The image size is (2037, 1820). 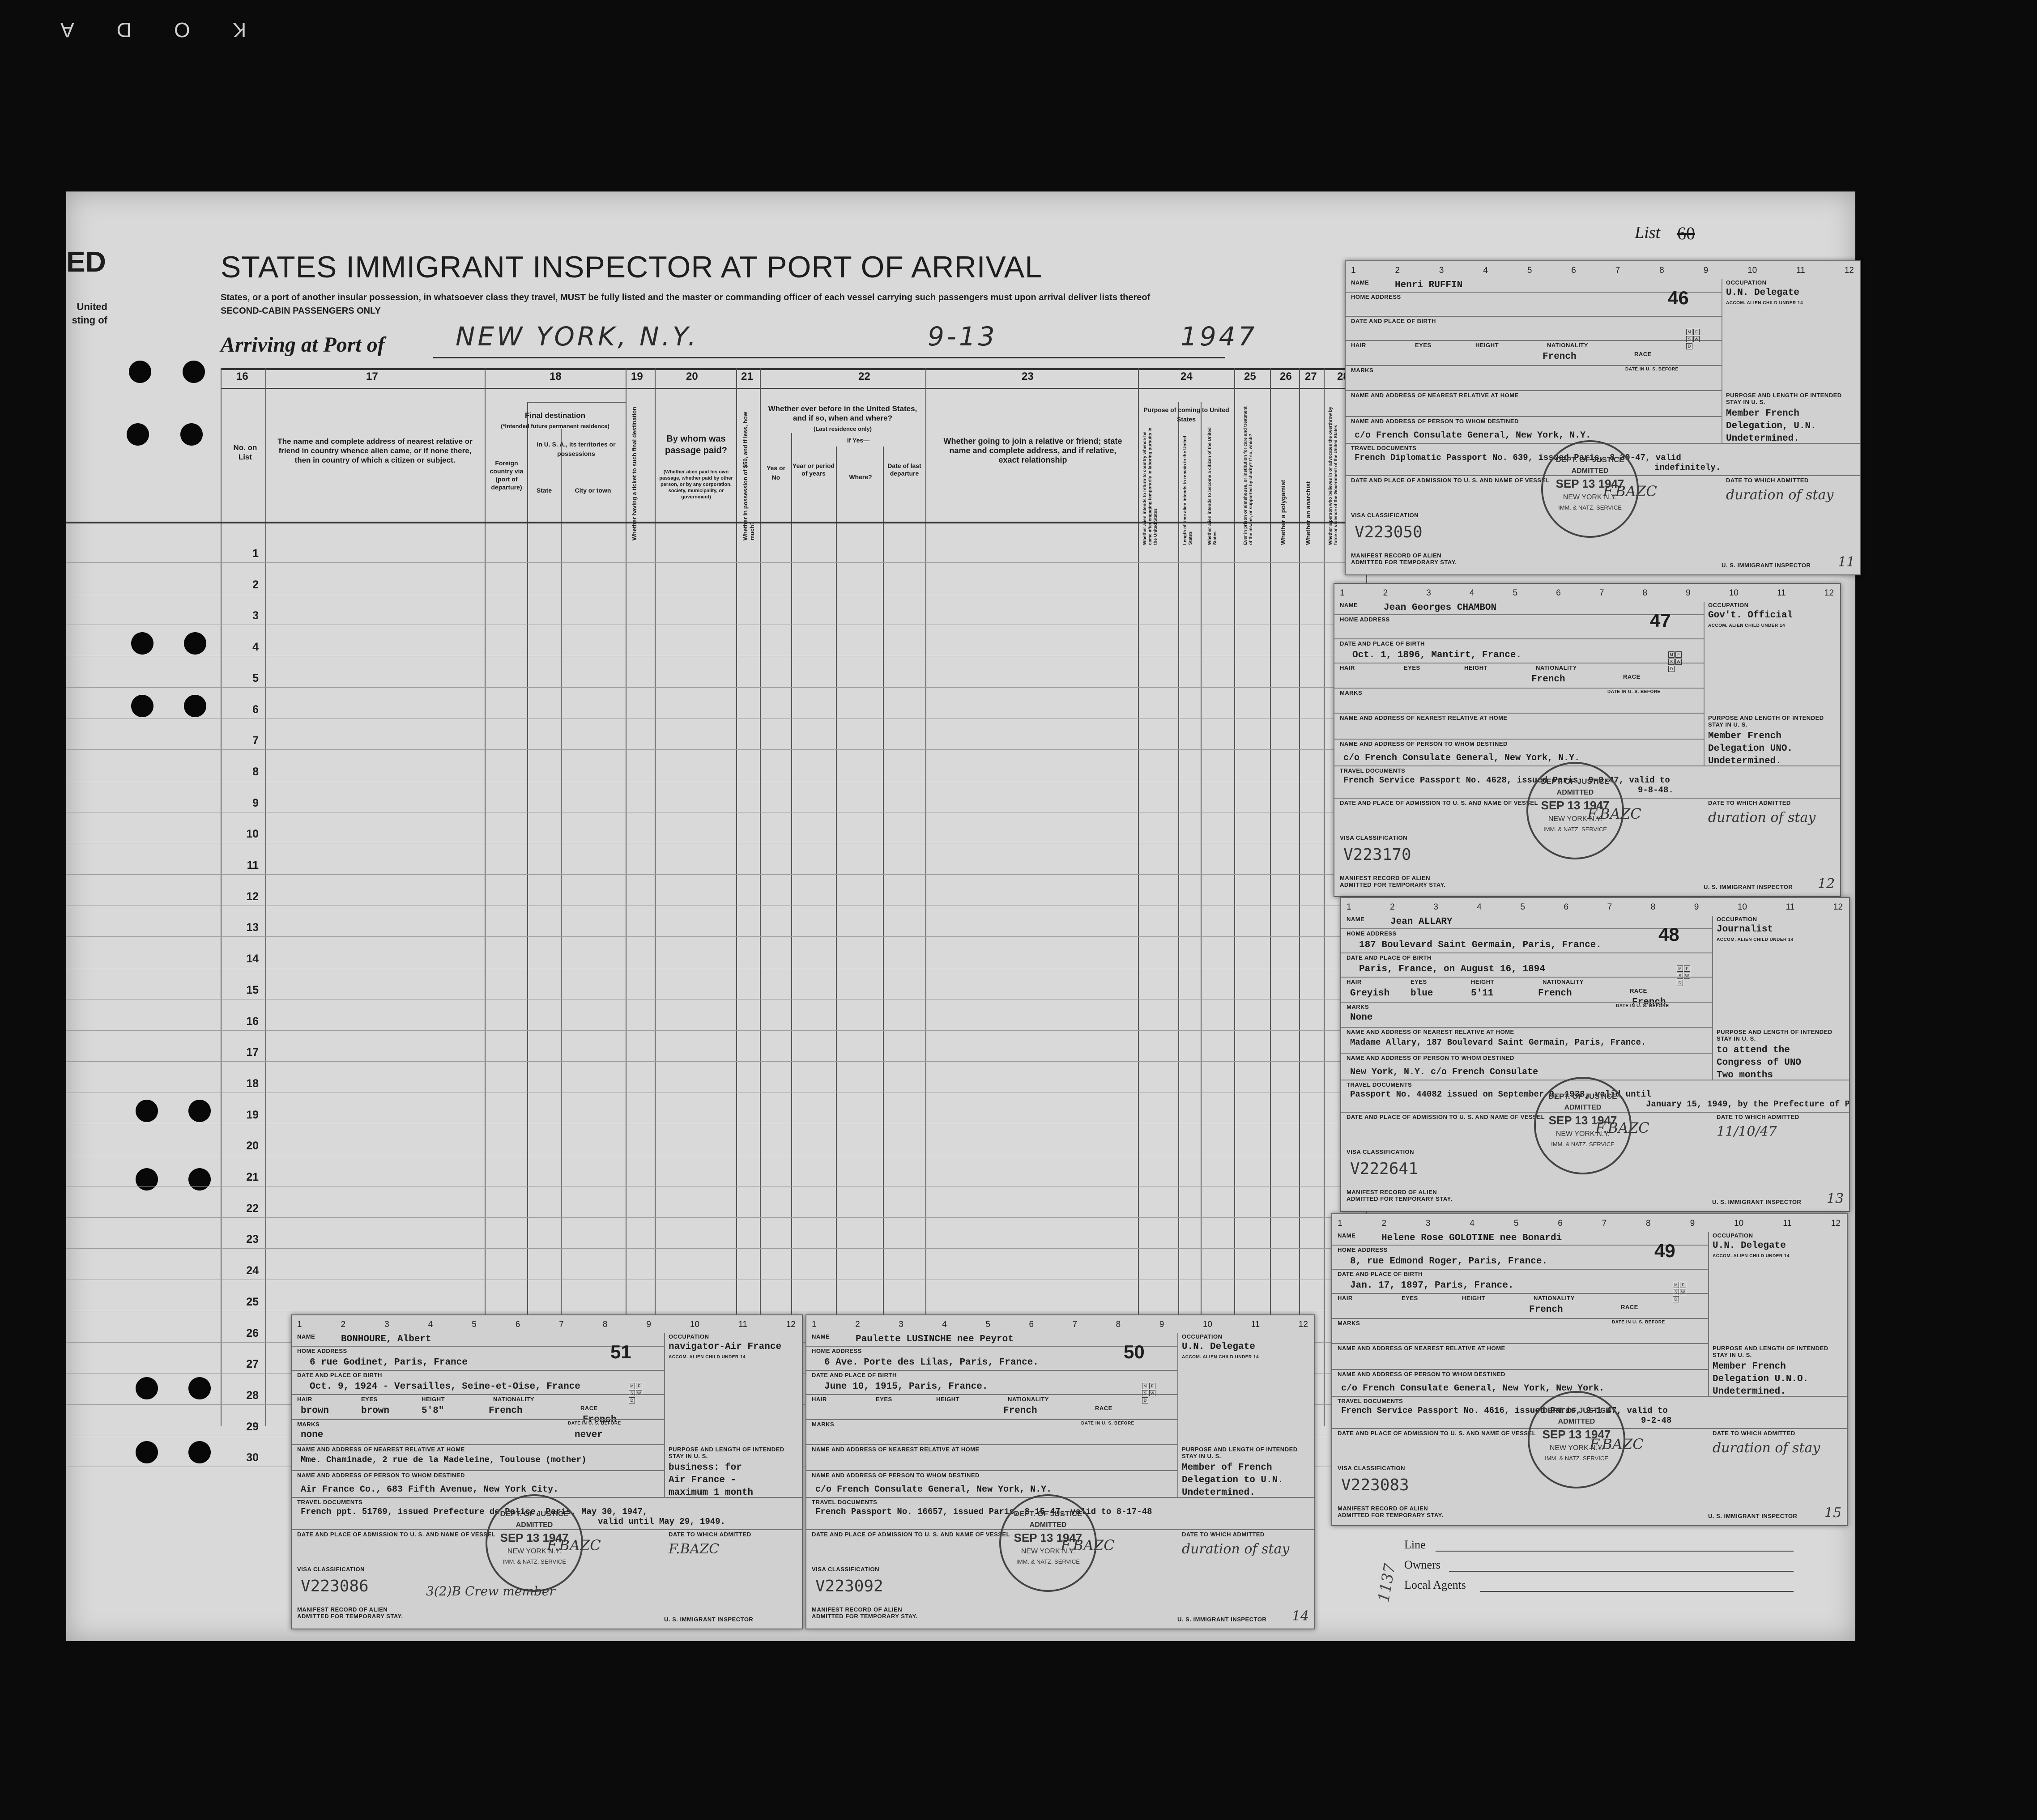 What do you see at coordinates (252, 1426) in the screenshot?
I see `row-number: 29` at bounding box center [252, 1426].